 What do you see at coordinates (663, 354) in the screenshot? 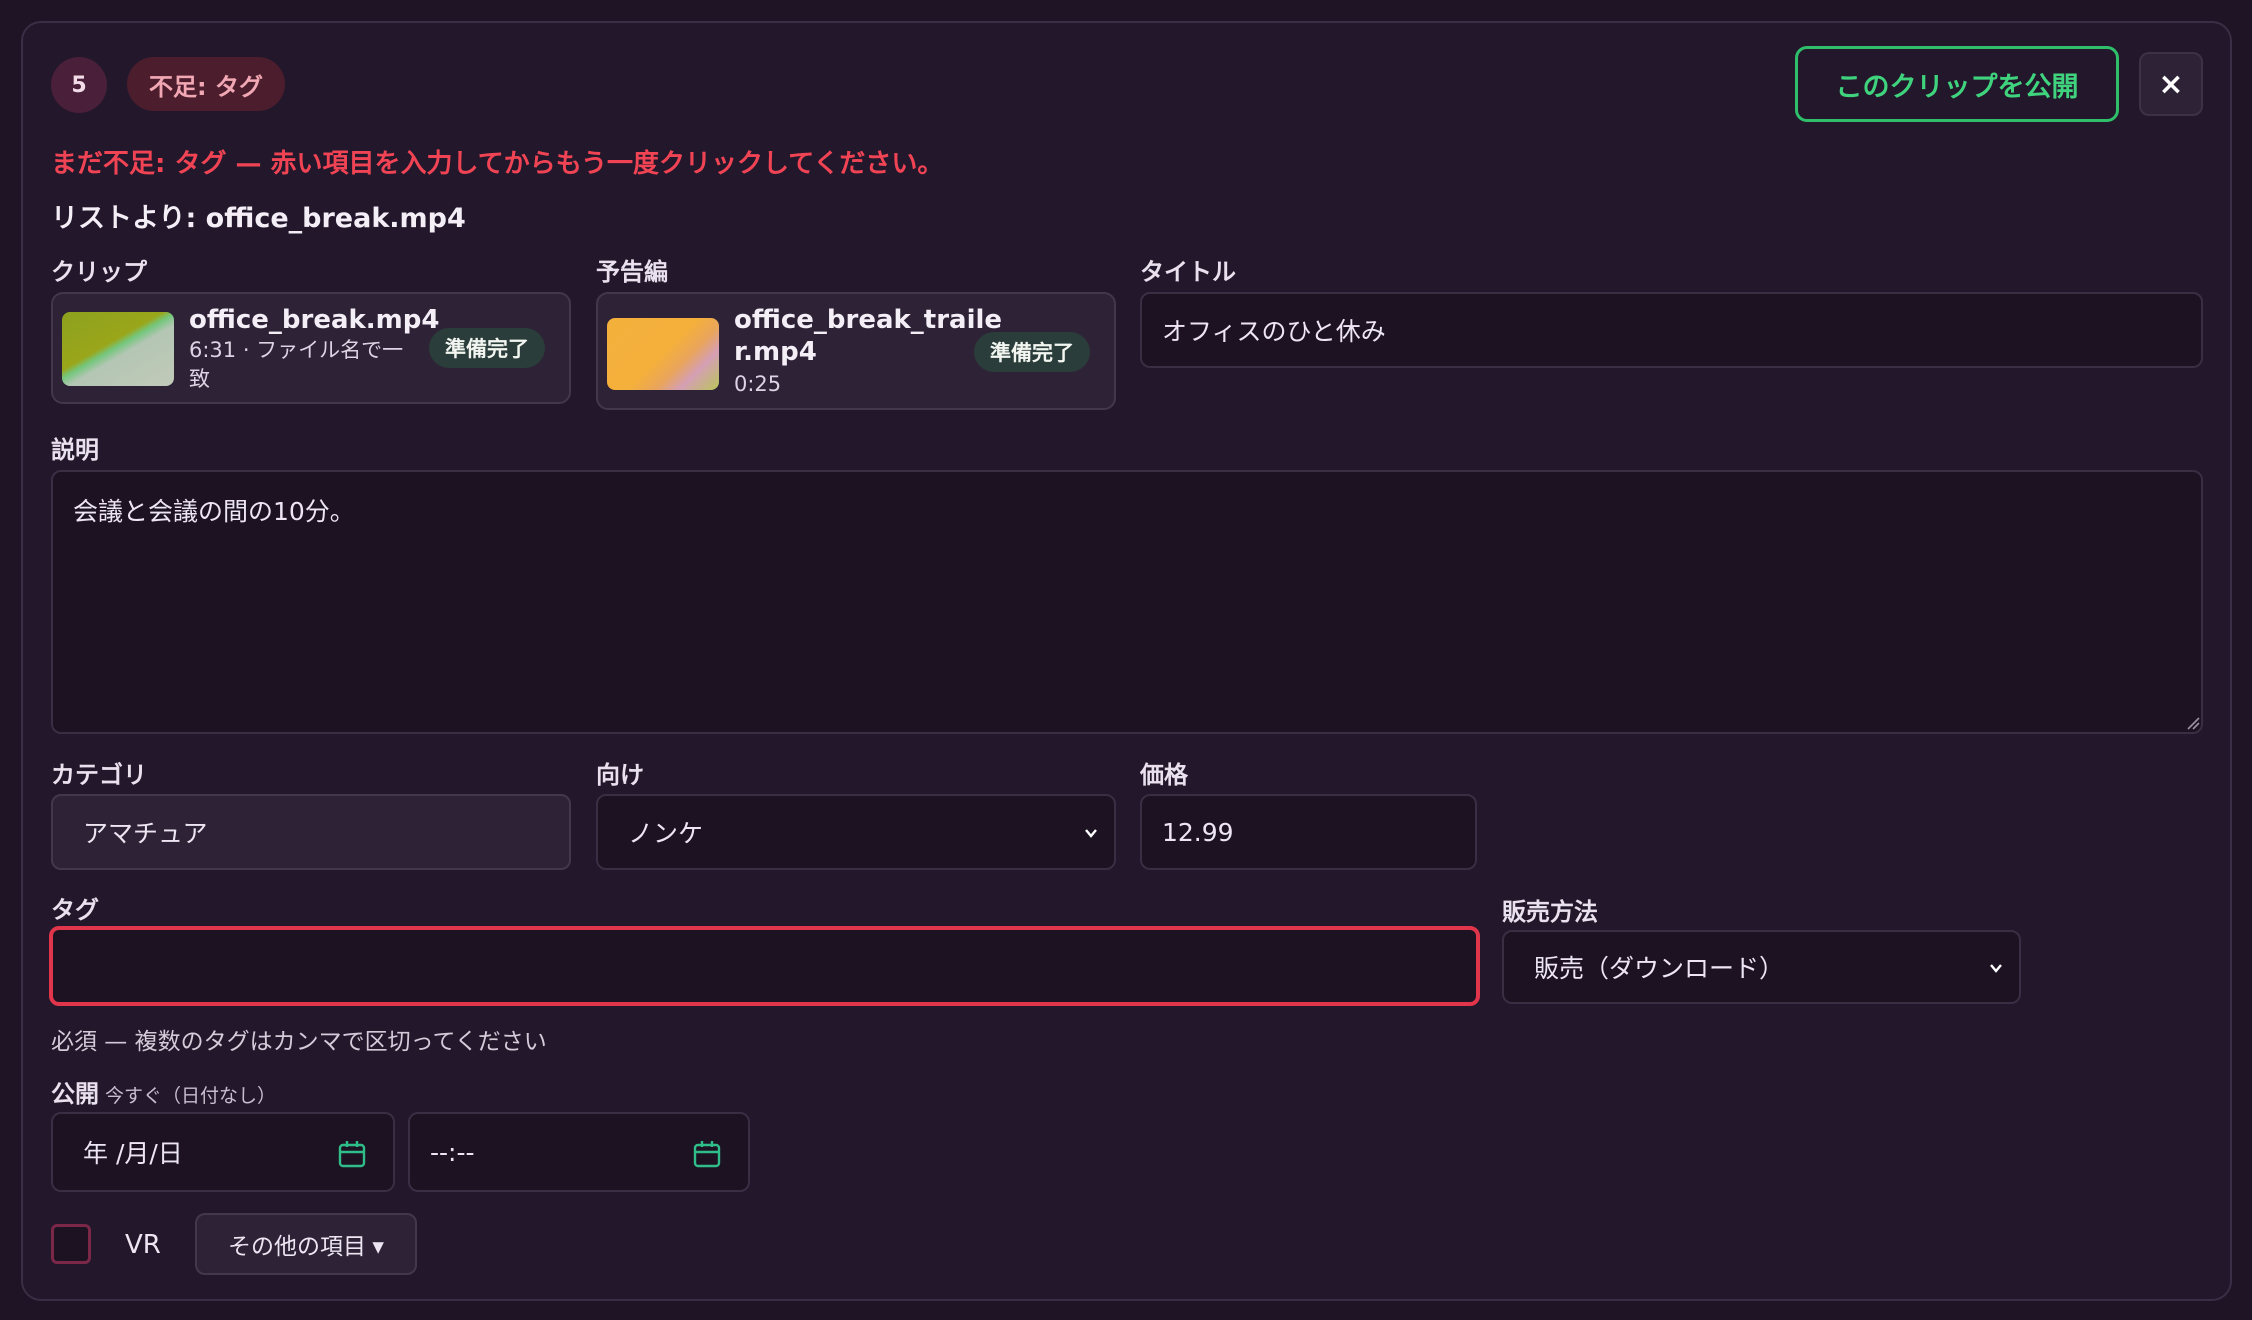
I see `trailer-thumbnail` at bounding box center [663, 354].